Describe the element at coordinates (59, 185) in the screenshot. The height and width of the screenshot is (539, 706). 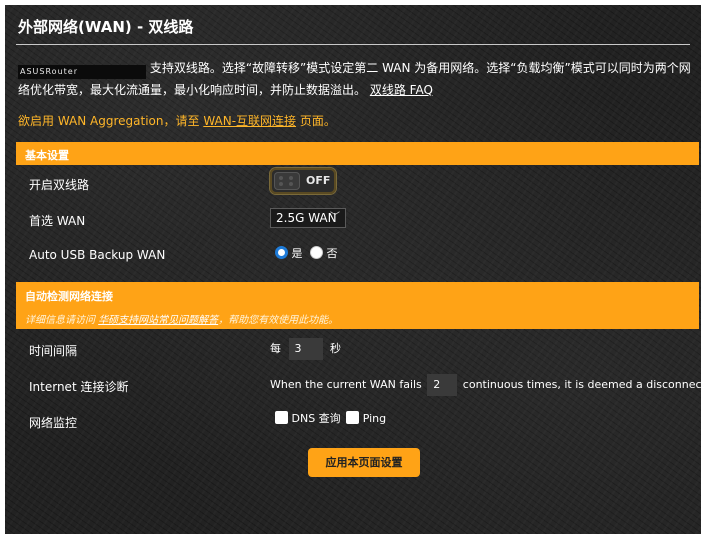
I see `enable-dual-wan-label: 开启双线路` at that location.